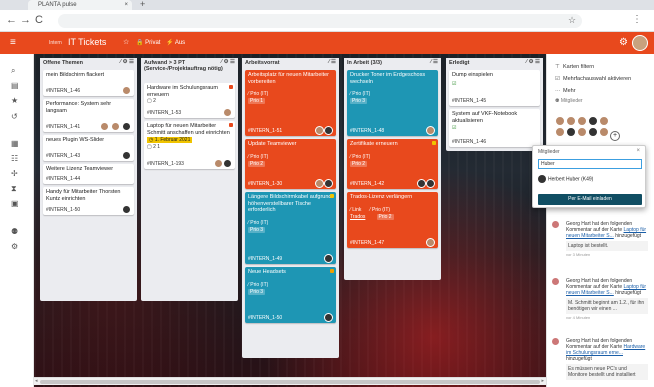  Describe the element at coordinates (597, 79) in the screenshot. I see `multi-select-label: Mehrfachauswahl aktivieren` at that location.